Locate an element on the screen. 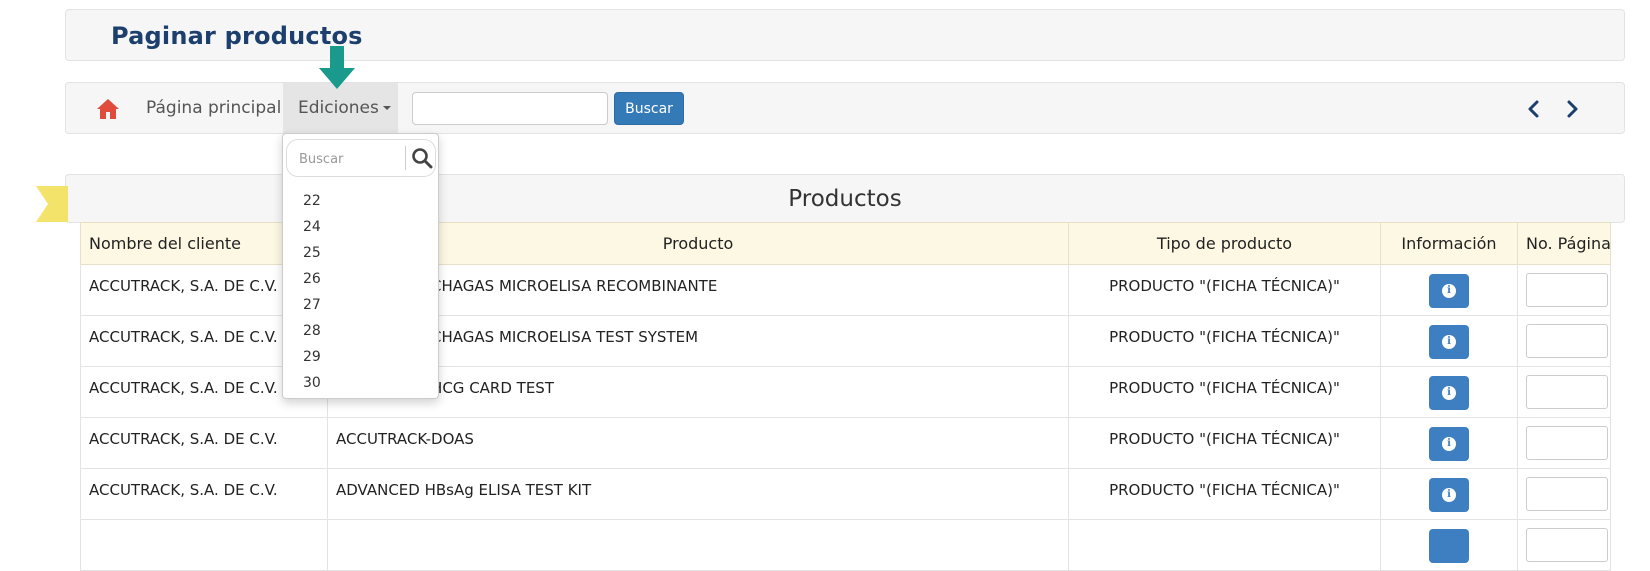 This screenshot has width=1650, height=571. header-type: Tipo de producto is located at coordinates (1224, 243).